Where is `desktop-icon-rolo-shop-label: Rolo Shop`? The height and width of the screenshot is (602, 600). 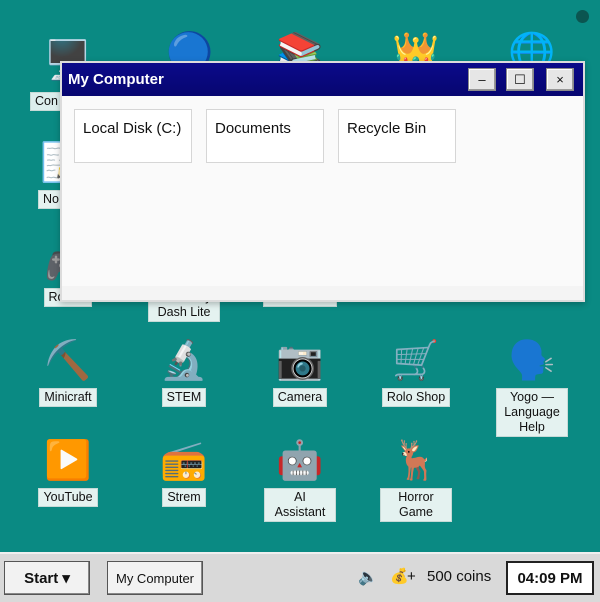 desktop-icon-rolo-shop-label: Rolo Shop is located at coordinates (416, 397).